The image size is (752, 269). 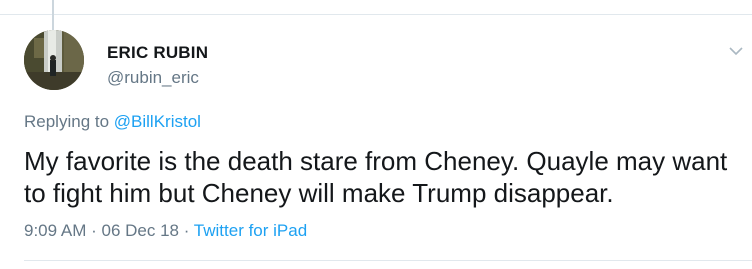 What do you see at coordinates (250, 230) in the screenshot?
I see `tweet-source-link: Twitter for iPad` at bounding box center [250, 230].